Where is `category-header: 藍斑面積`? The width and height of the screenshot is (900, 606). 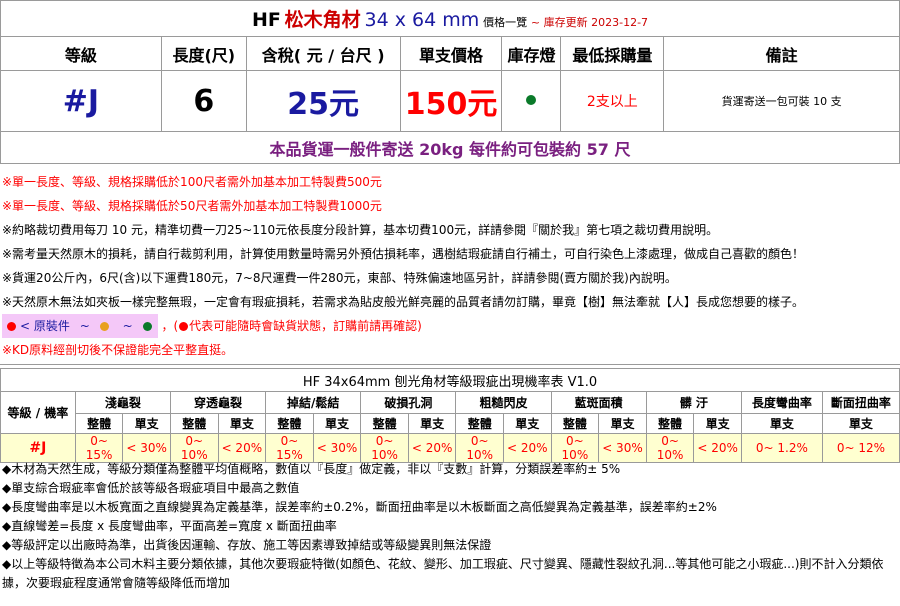 category-header: 藍斑面積 is located at coordinates (598, 402).